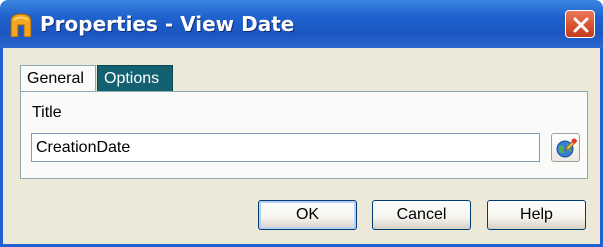  I want to click on globe-edit-icon, so click(566, 148).